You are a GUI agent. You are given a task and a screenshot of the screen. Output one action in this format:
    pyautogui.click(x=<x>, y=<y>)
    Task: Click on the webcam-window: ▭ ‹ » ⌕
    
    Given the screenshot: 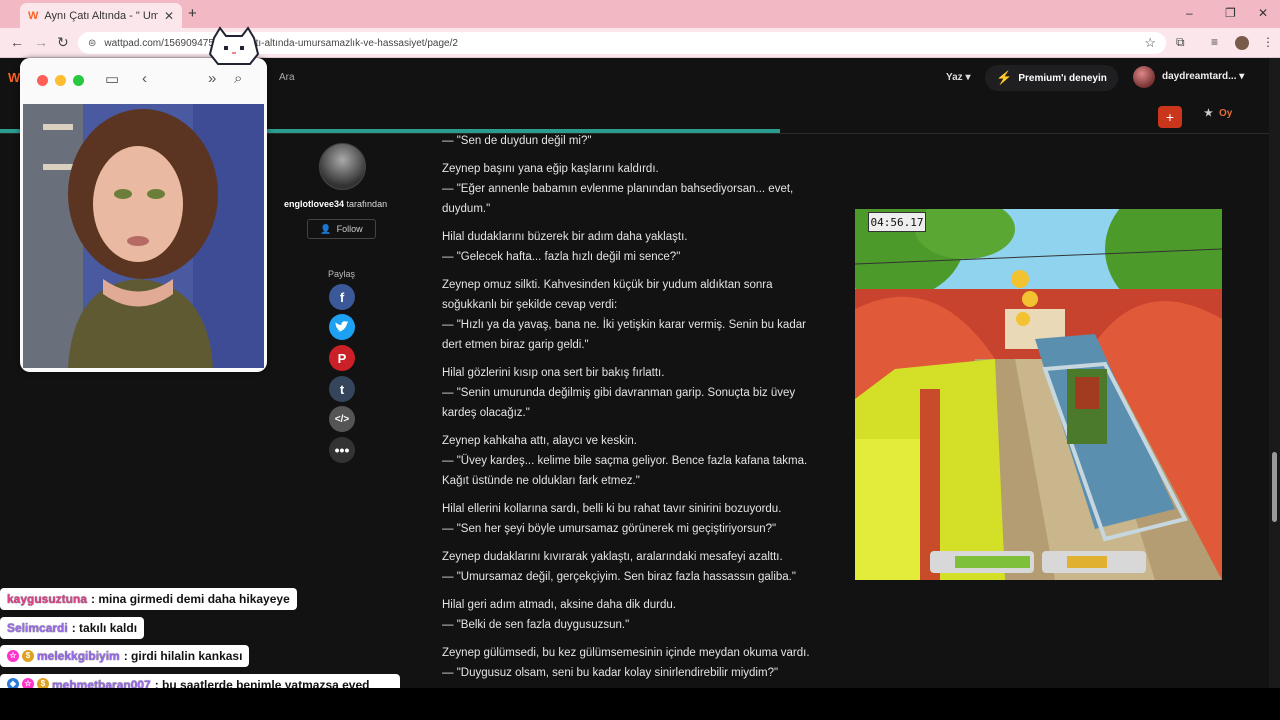 What is the action you would take?
    pyautogui.click(x=143, y=215)
    